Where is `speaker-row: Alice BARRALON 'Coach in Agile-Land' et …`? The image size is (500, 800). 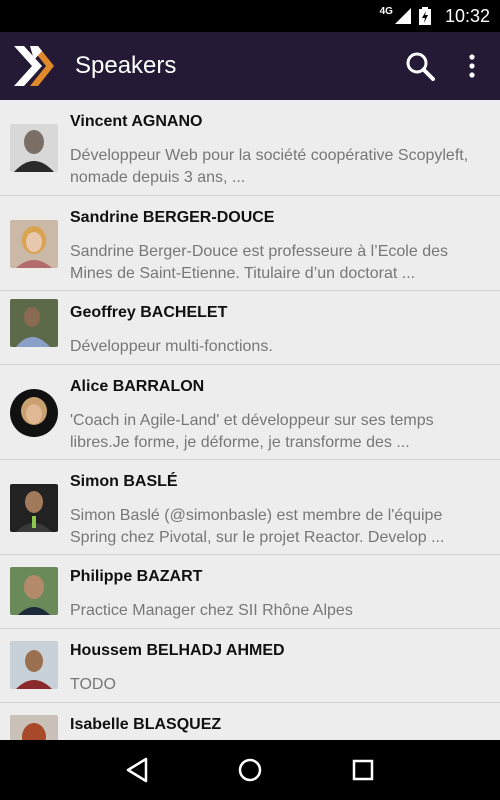 speaker-row: Alice BARRALON 'Coach in Agile-Land' et … is located at coordinates (250, 412).